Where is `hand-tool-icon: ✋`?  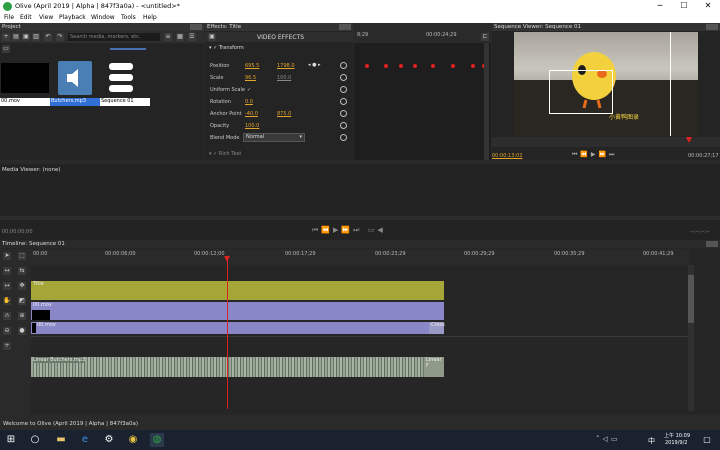
hand-tool-icon: ✋ is located at coordinates (7, 301).